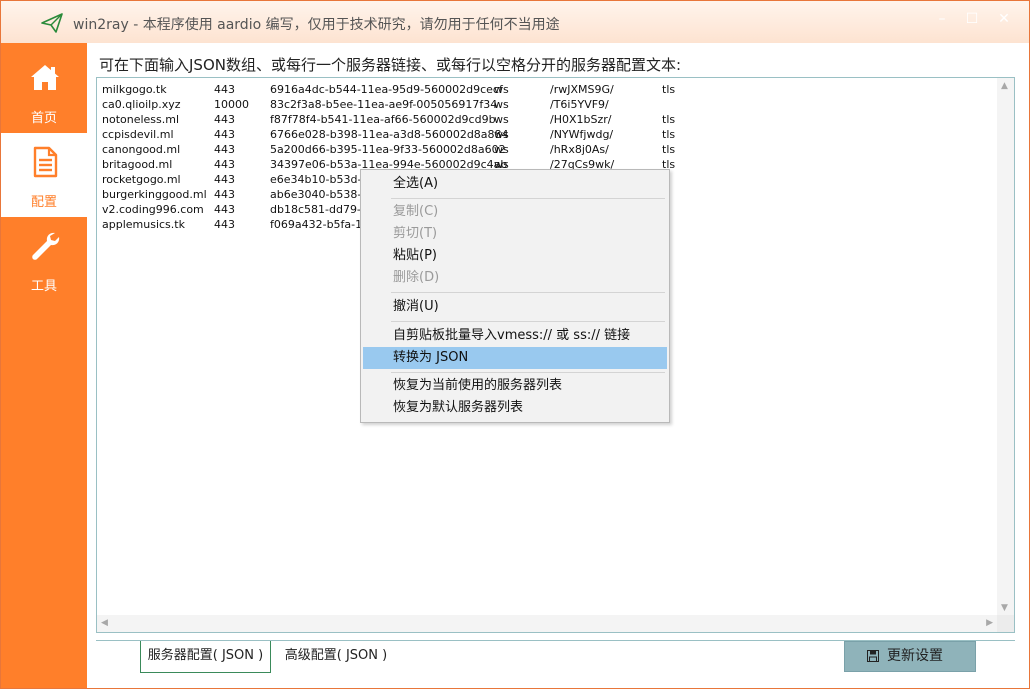 This screenshot has height=689, width=1030. I want to click on config-field: canongood.ml, so click(141, 149).